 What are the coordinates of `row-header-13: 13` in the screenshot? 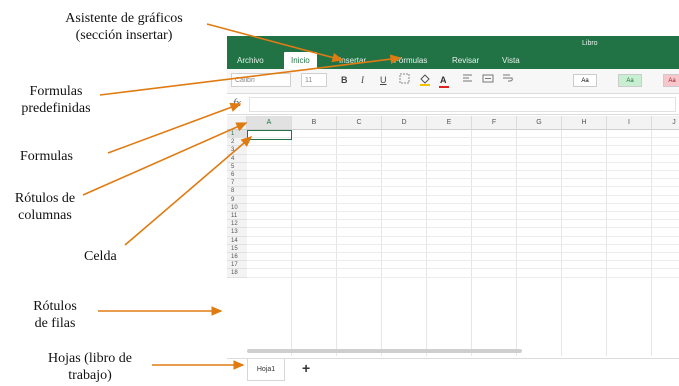 It's located at (237, 232).